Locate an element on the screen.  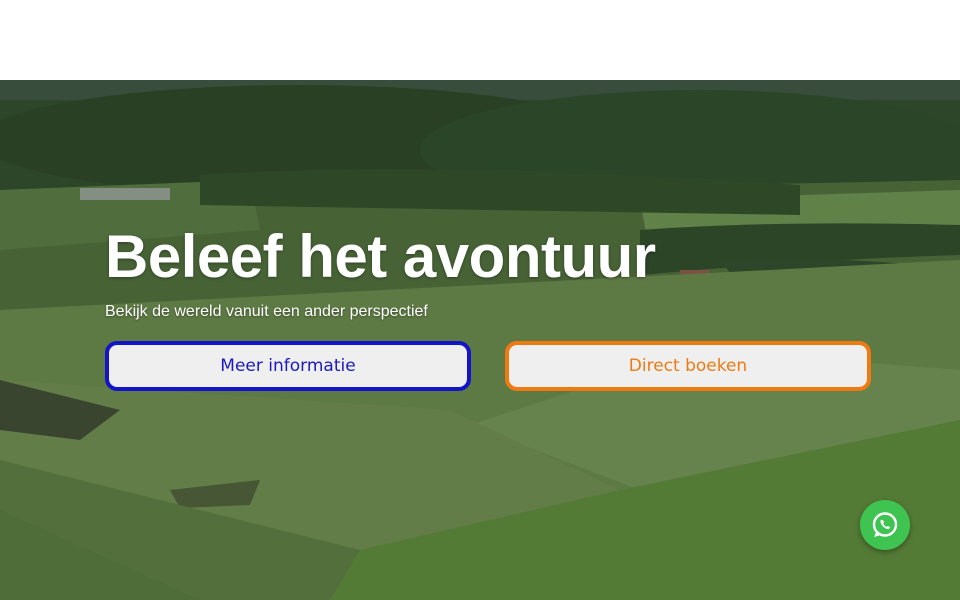
book-now-button-label: Direct boeken is located at coordinates (688, 366).